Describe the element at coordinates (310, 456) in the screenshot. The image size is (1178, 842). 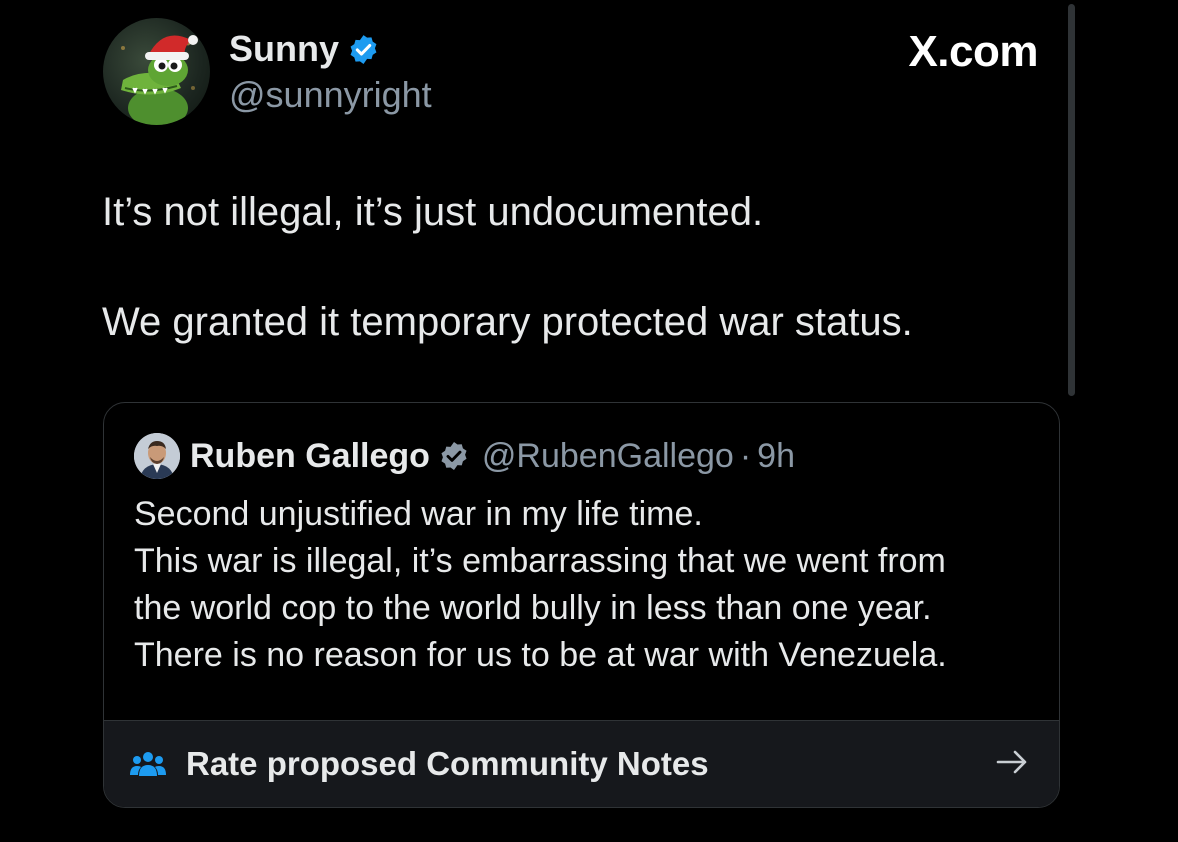
I see `quoted-author-name: Ruben Gallego` at that location.